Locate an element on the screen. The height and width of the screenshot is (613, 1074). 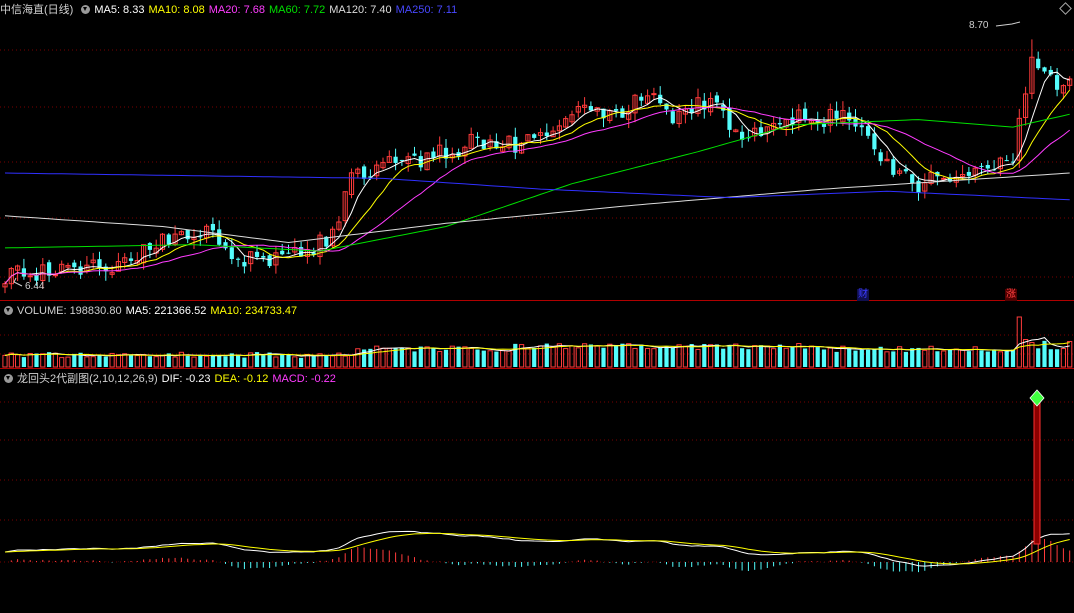
rise-badge: 涨 is located at coordinates (1011, 295).